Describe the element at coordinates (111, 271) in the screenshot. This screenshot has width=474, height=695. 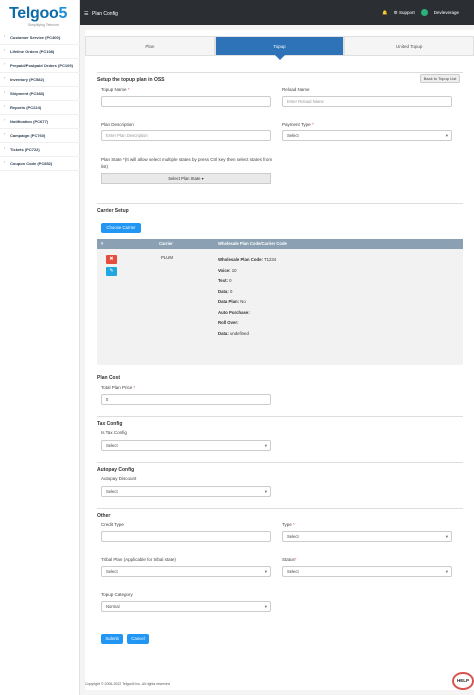
I see `edit-icon: ✎` at that location.